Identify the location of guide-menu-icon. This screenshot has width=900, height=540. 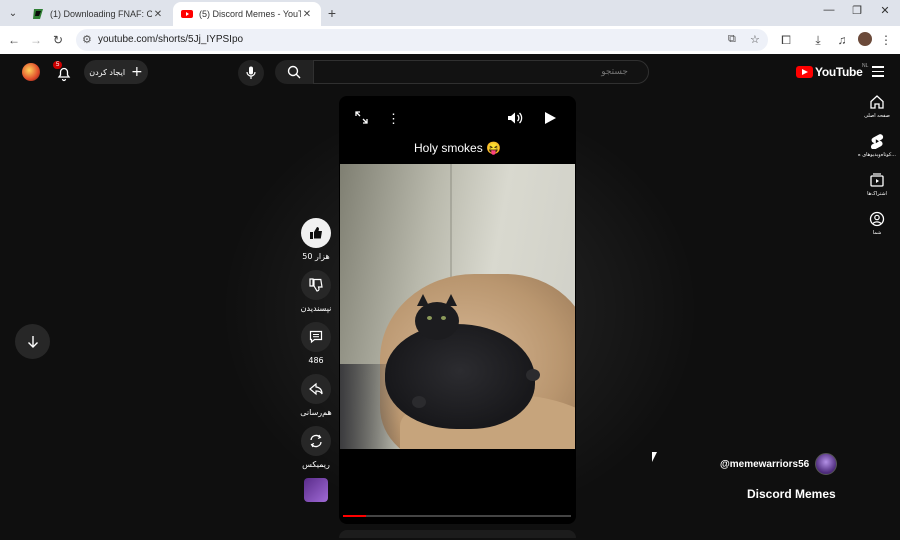
(878, 71).